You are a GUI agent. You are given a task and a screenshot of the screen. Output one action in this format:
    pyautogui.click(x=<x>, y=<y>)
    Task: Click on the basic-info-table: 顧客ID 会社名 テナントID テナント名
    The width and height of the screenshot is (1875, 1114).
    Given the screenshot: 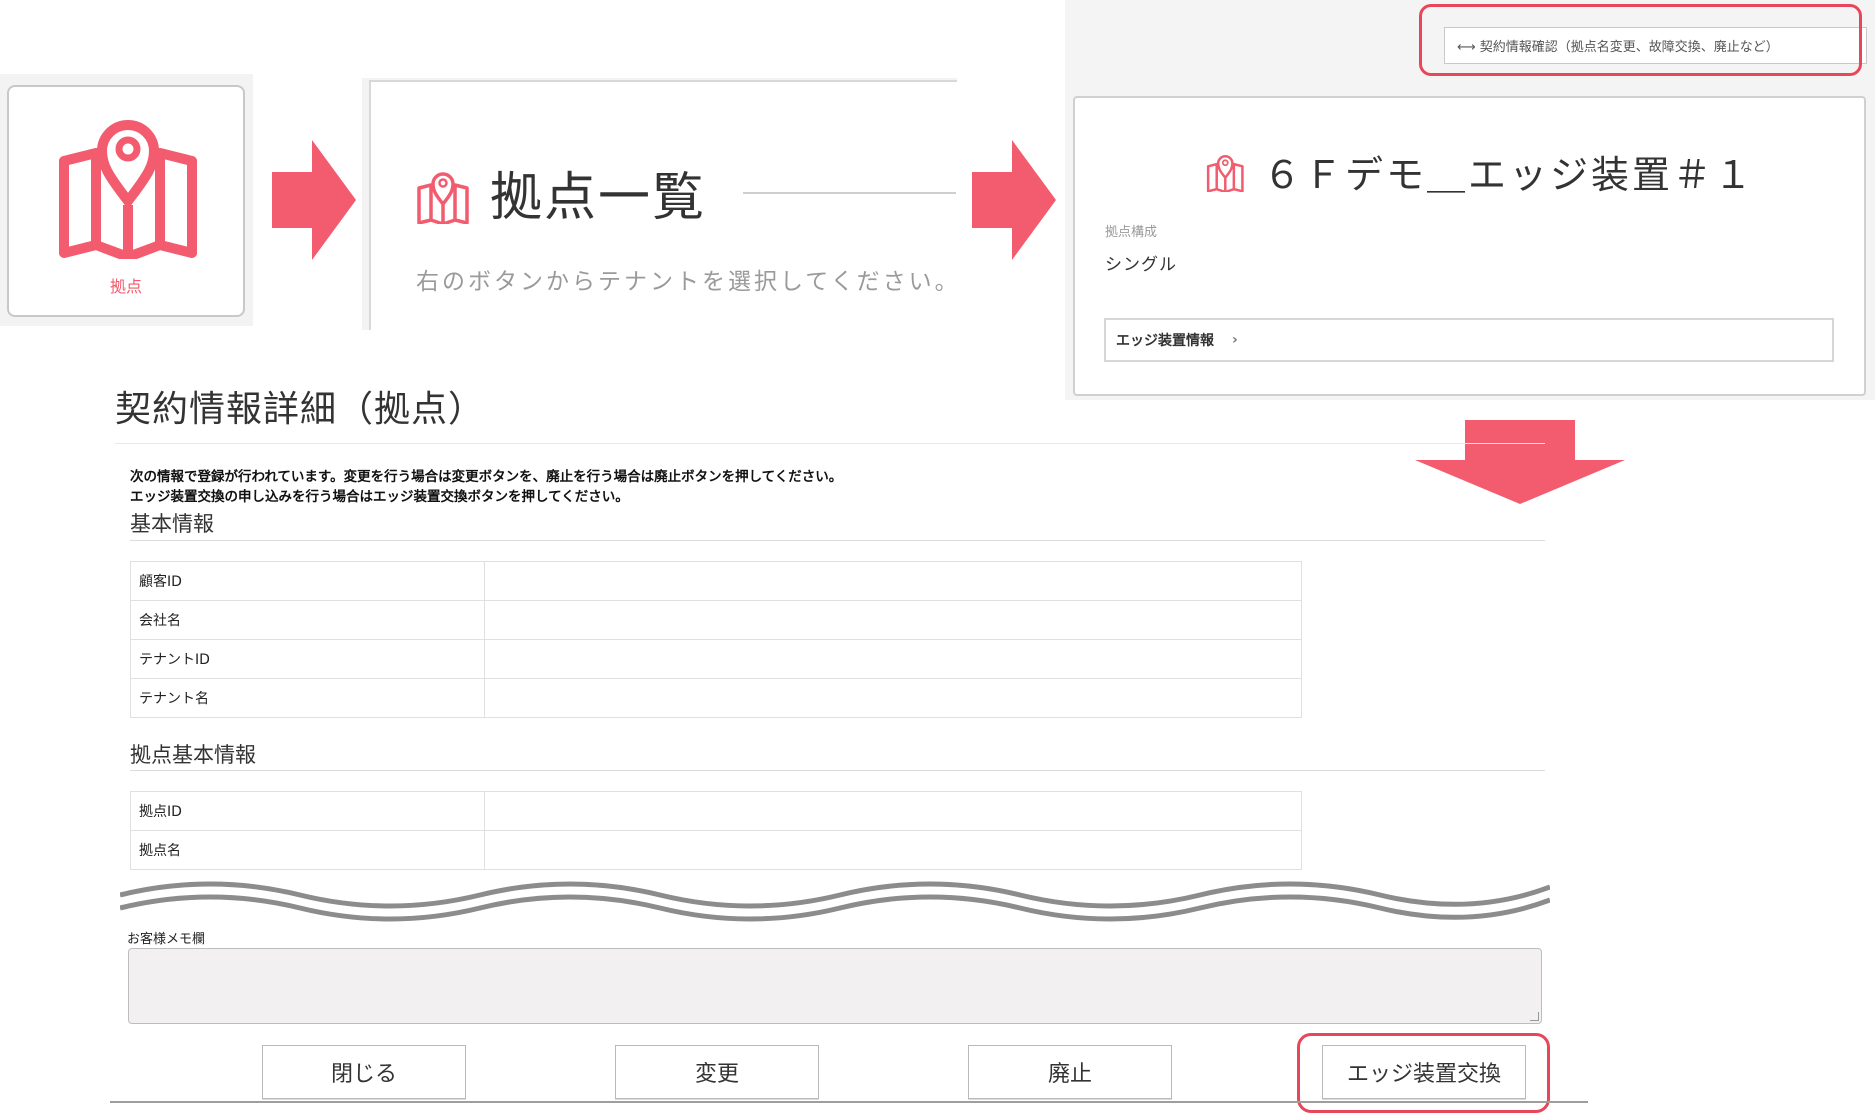 What is the action you would take?
    pyautogui.click(x=716, y=639)
    